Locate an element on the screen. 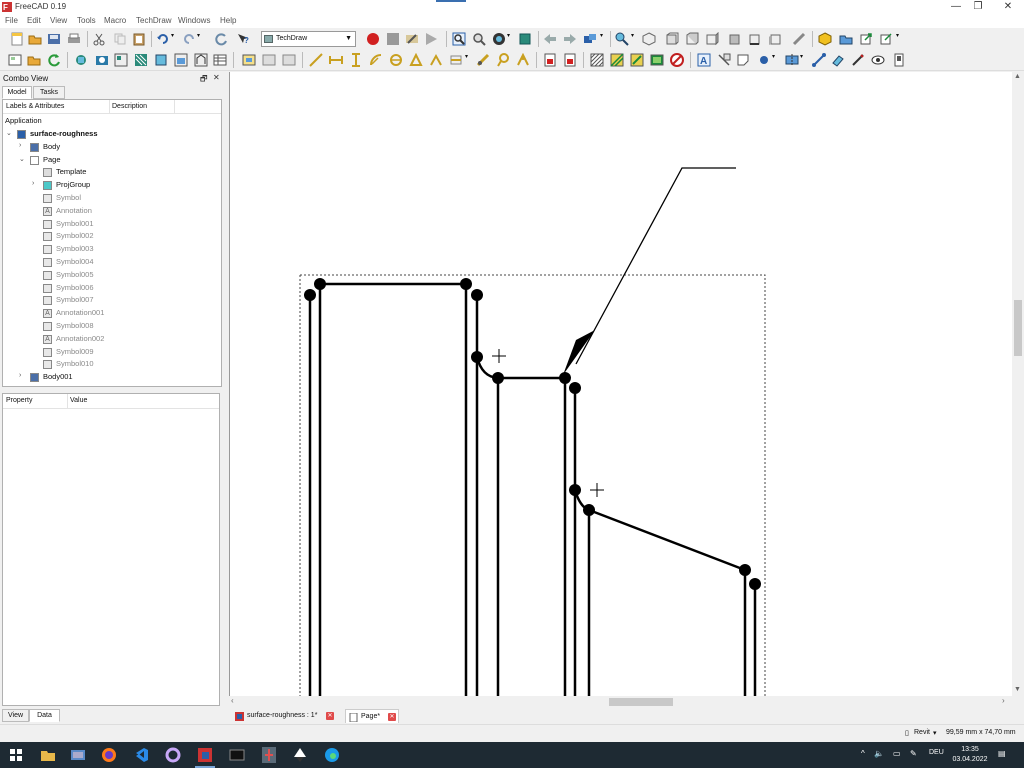 The image size is (1024, 768). insert-section-view-icon is located at coordinates (141, 60).